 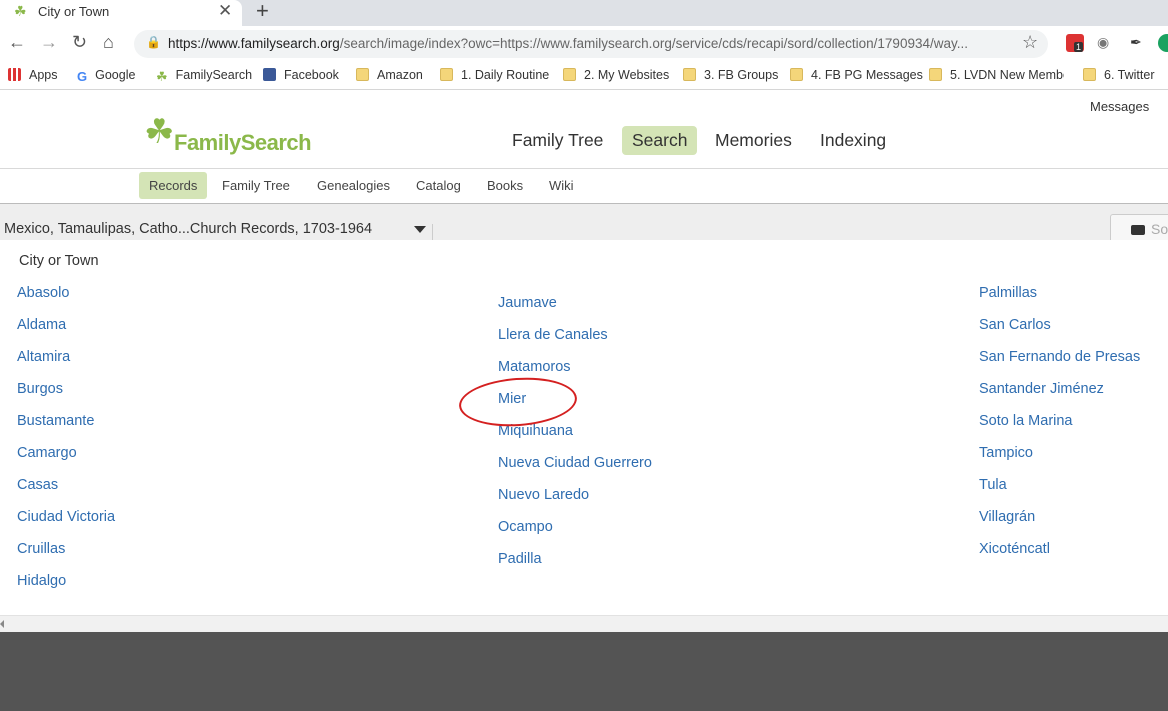 I want to click on back-arrow-icon: ←, so click(x=17, y=42).